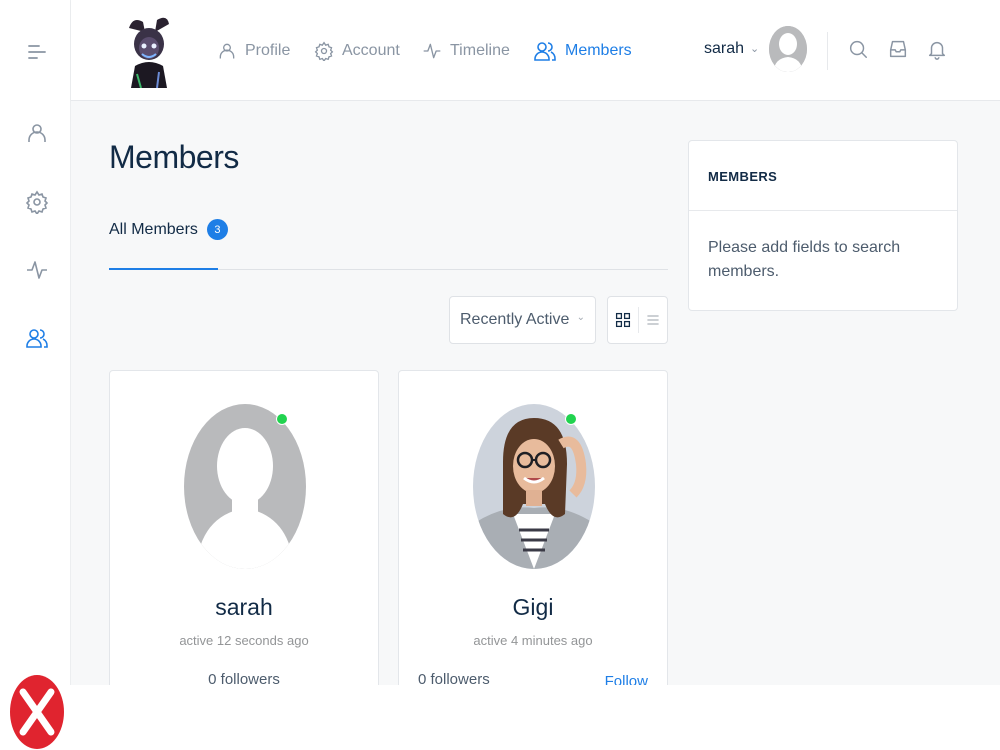 The image size is (1000, 750). I want to click on follow-button: Follow, so click(626, 679).